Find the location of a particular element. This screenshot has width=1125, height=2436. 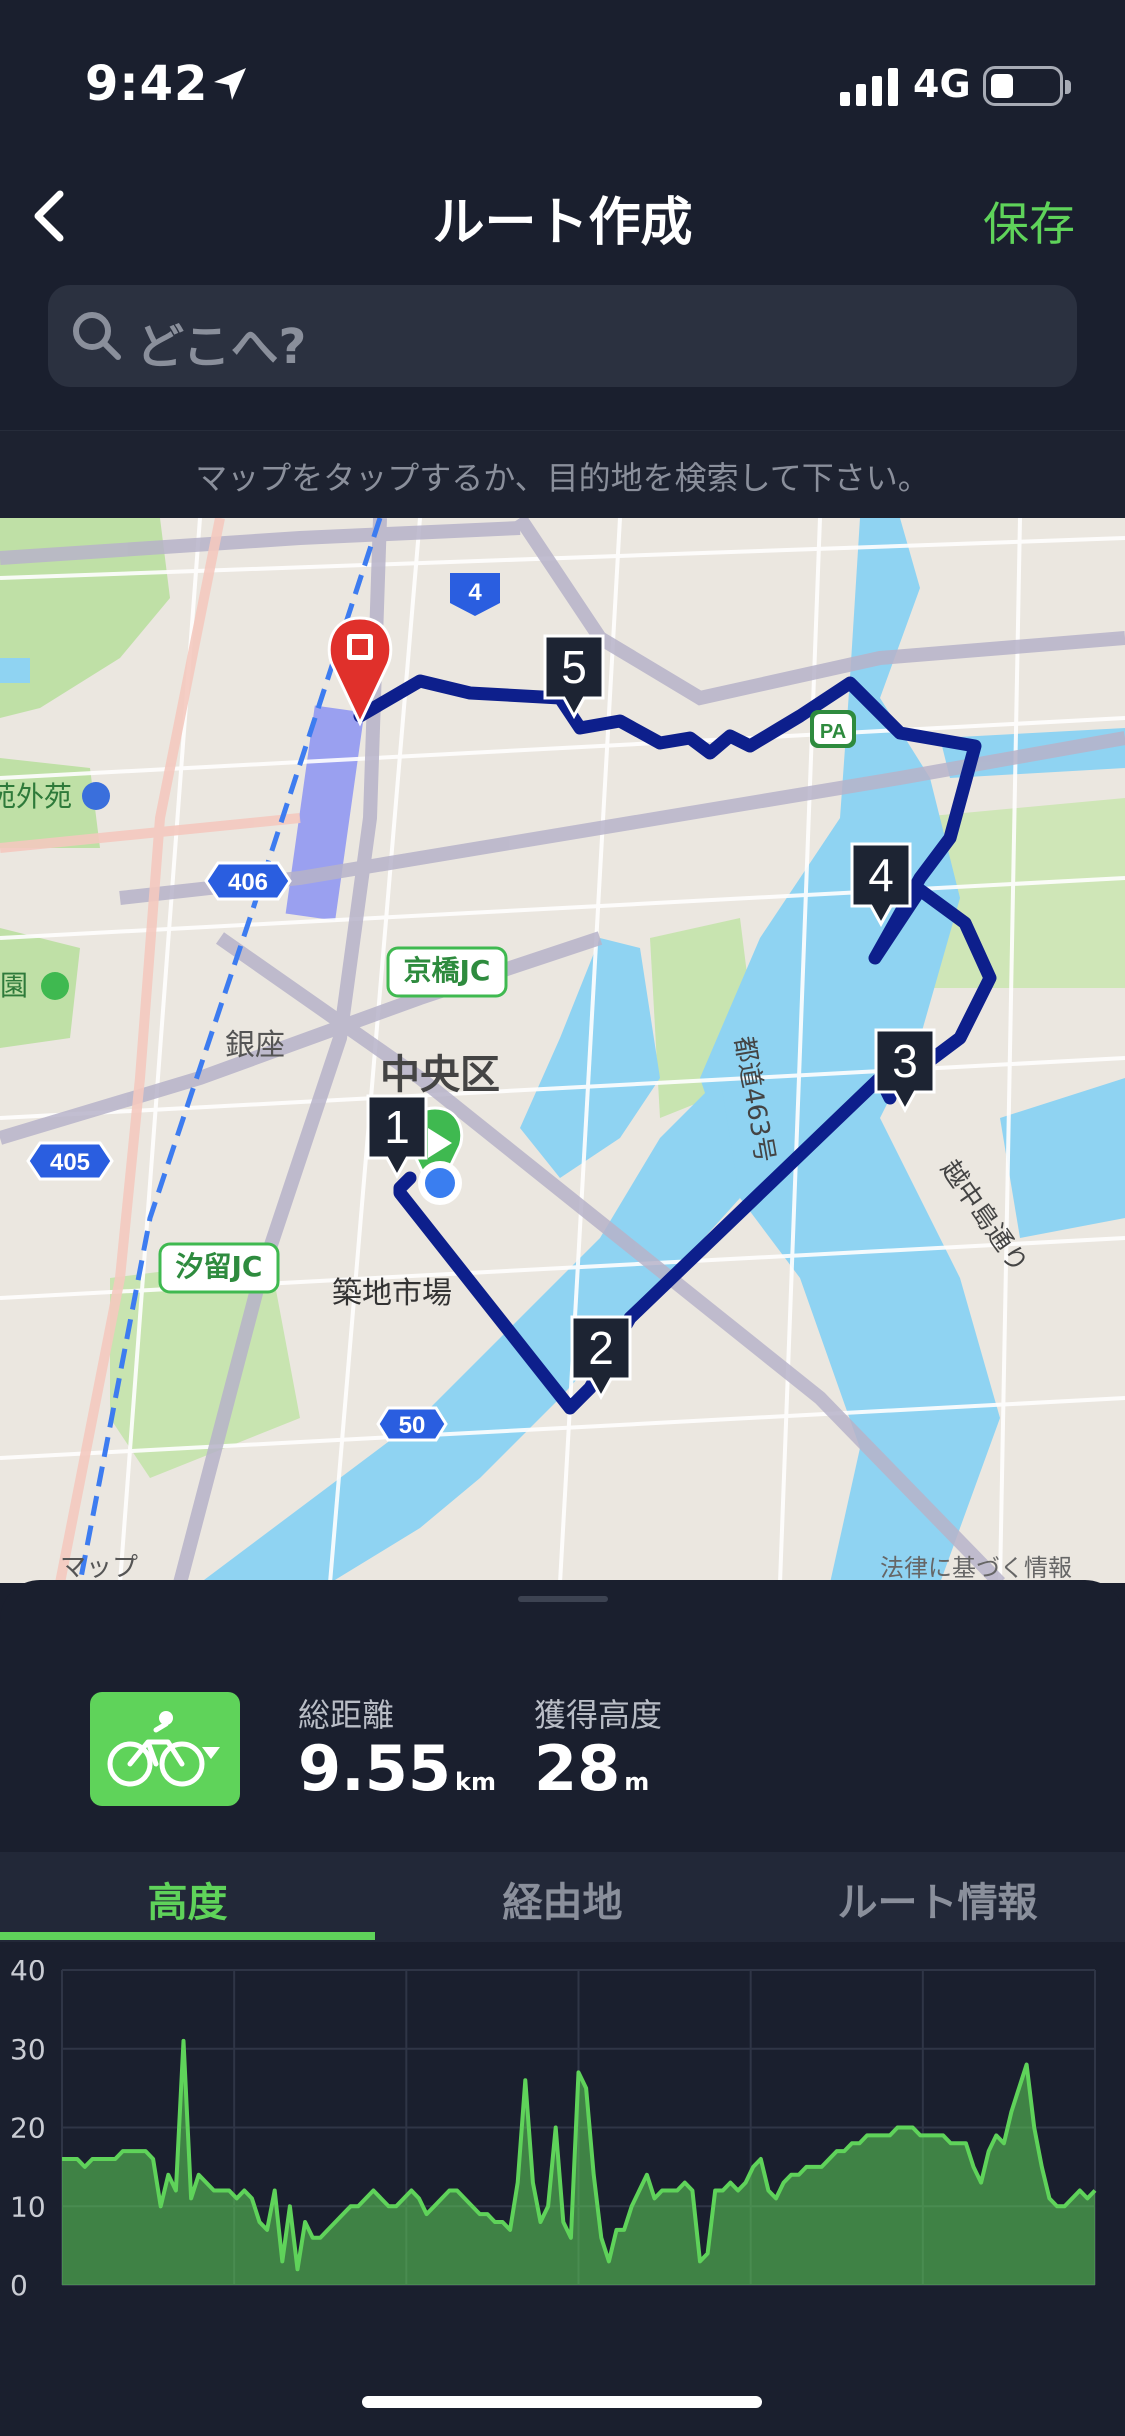

svg-text: 汐留JC is located at coordinates (219, 1266).